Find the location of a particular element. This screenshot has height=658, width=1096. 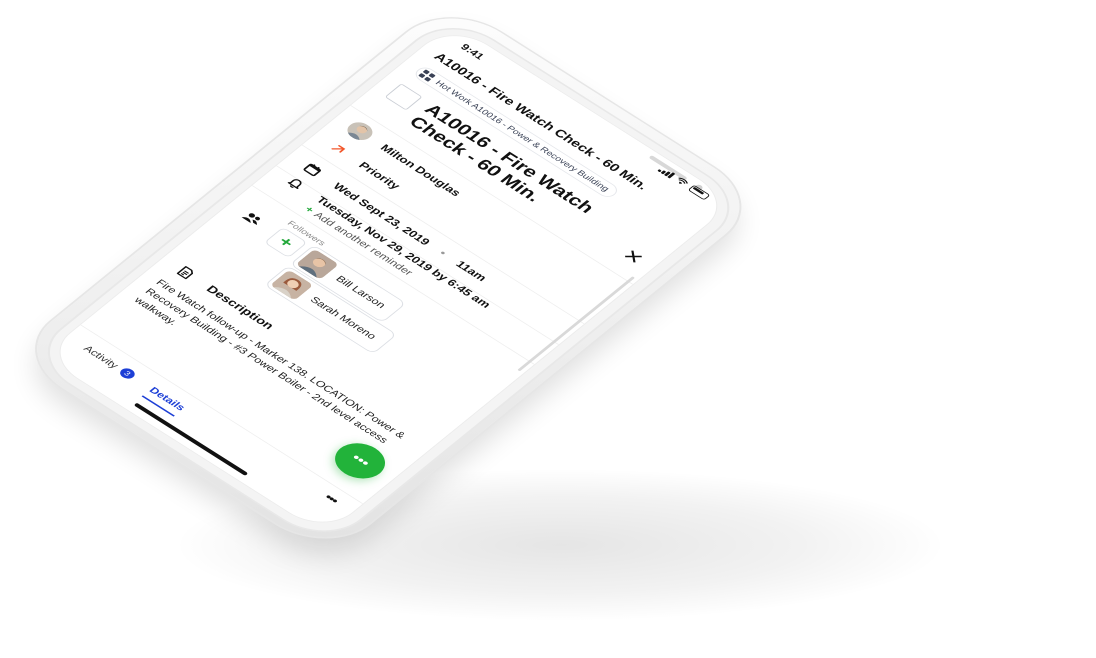

assignee-avatar is located at coordinates (360, 131).